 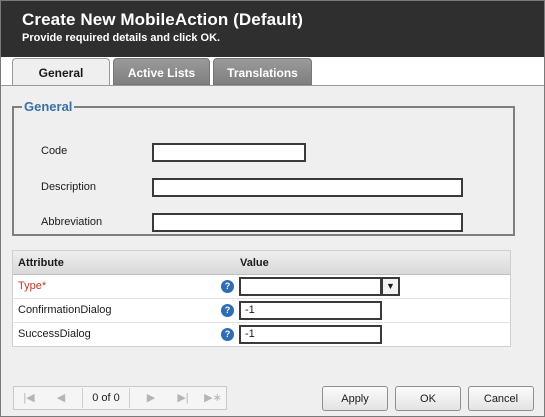 I want to click on code-input, so click(x=229, y=152).